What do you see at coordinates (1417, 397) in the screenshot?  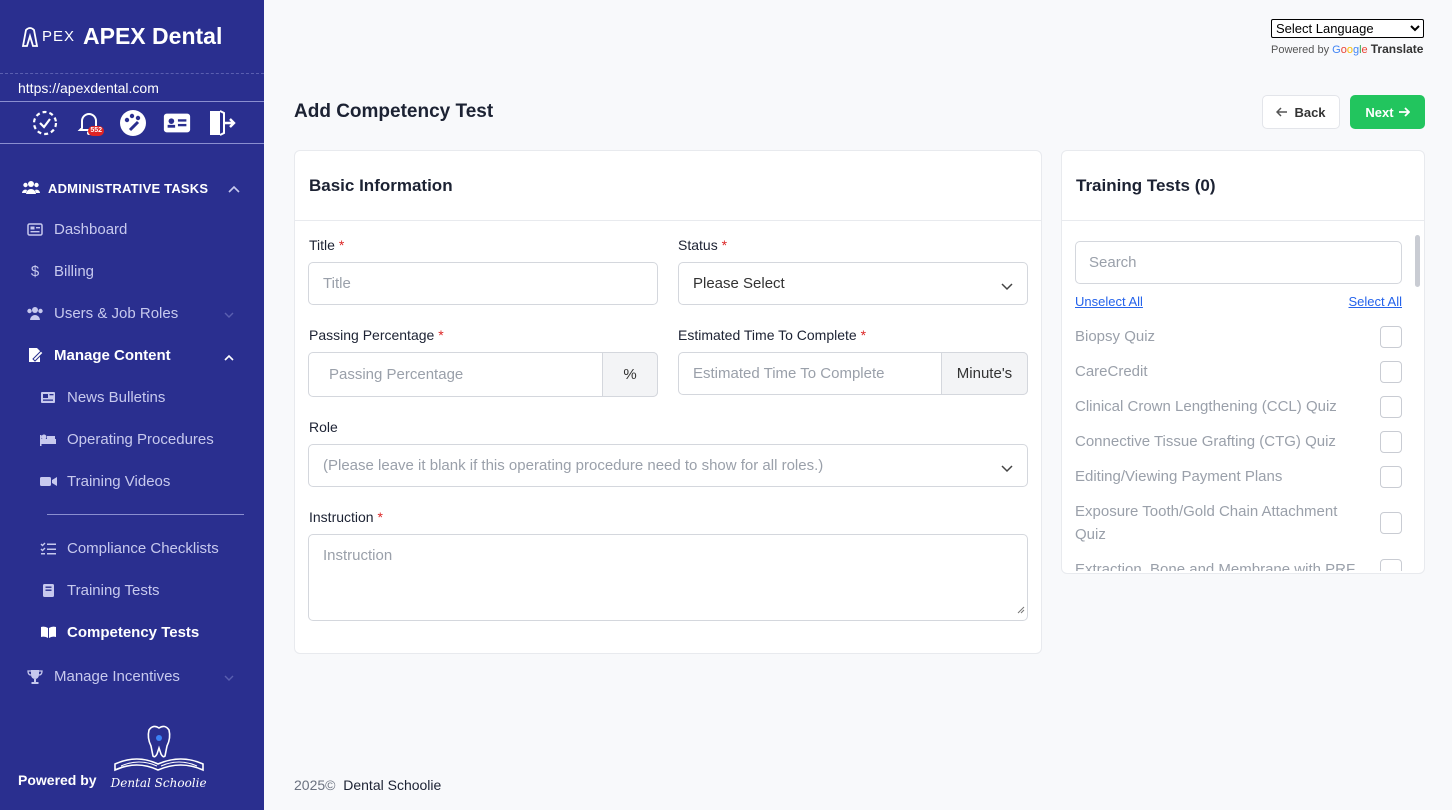 I see `list-scrollbar` at bounding box center [1417, 397].